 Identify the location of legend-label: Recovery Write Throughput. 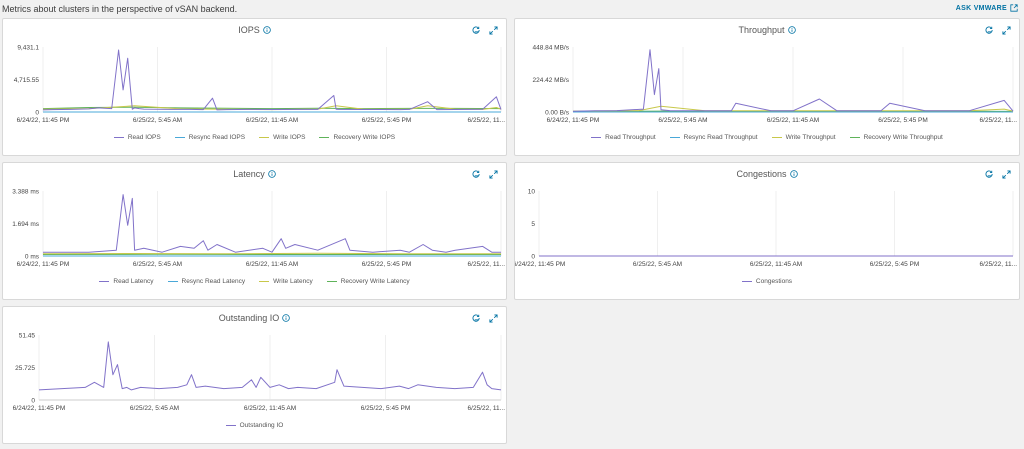
(903, 137).